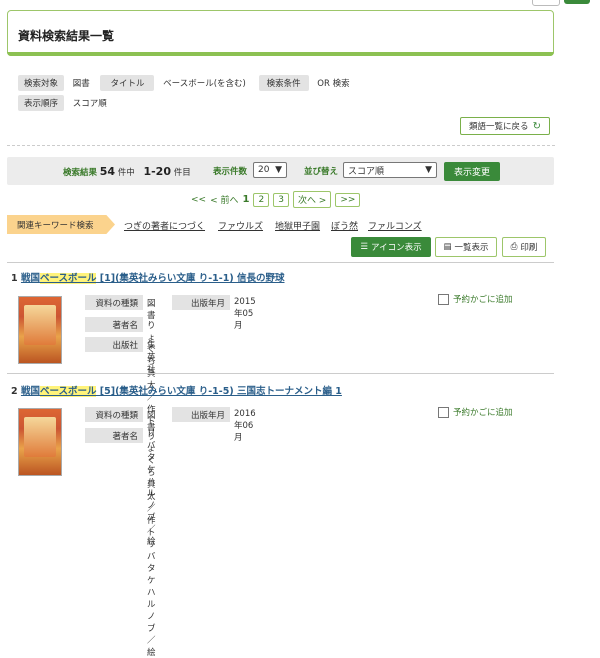 The height and width of the screenshot is (658, 600). Describe the element at coordinates (245, 426) in the screenshot. I see `date-value: 2016年06月` at that location.